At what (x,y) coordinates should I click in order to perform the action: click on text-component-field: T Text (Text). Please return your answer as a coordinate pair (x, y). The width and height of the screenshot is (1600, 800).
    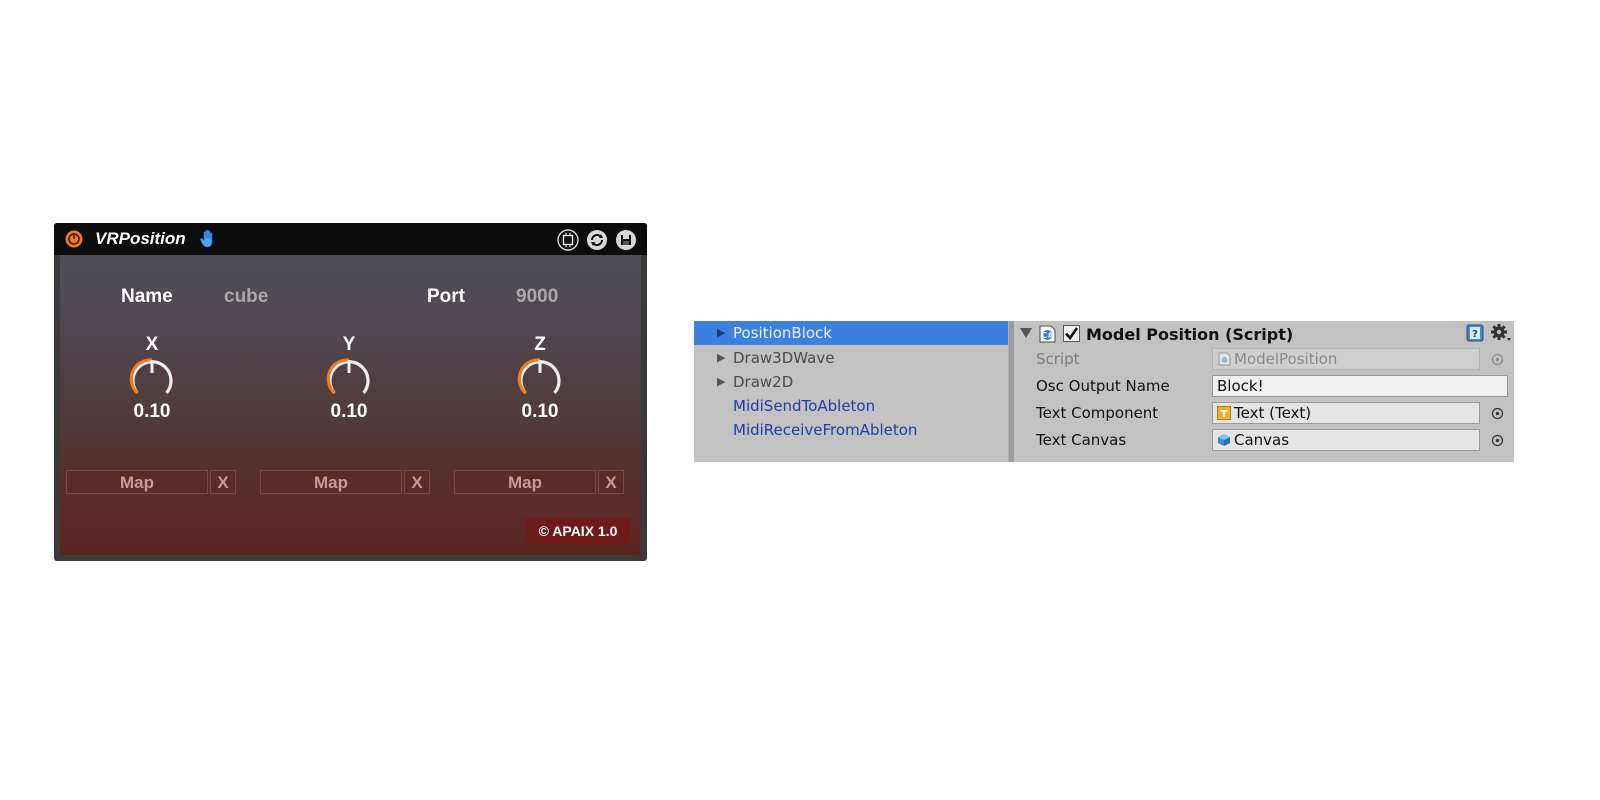
    Looking at the image, I should click on (1346, 413).